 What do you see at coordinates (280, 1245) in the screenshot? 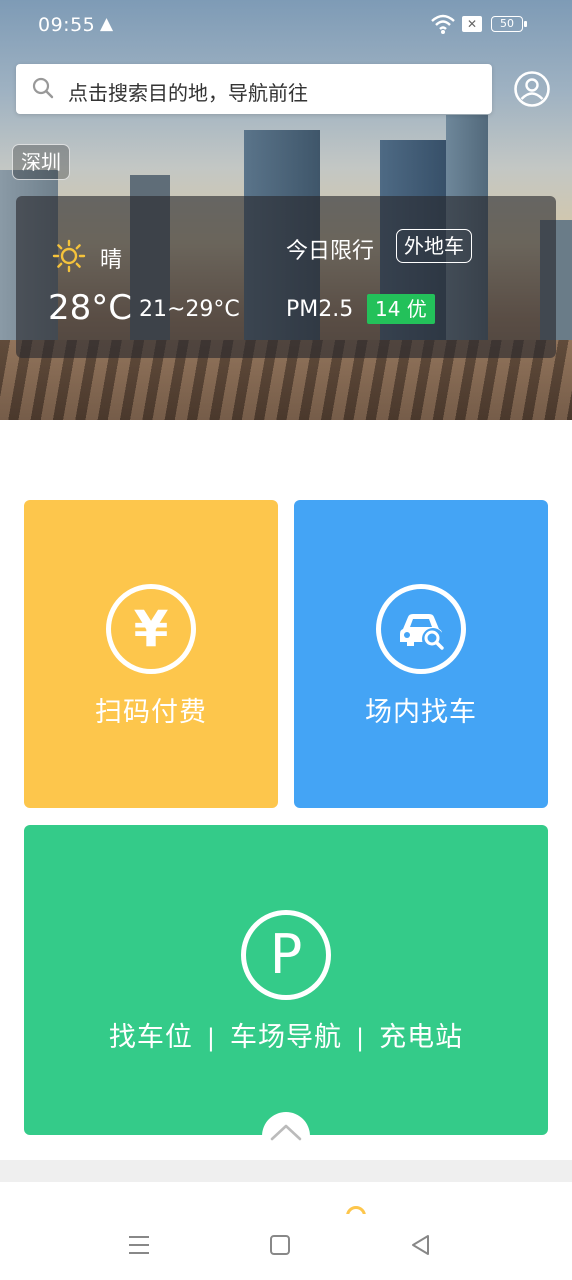
I see `home-icon` at bounding box center [280, 1245].